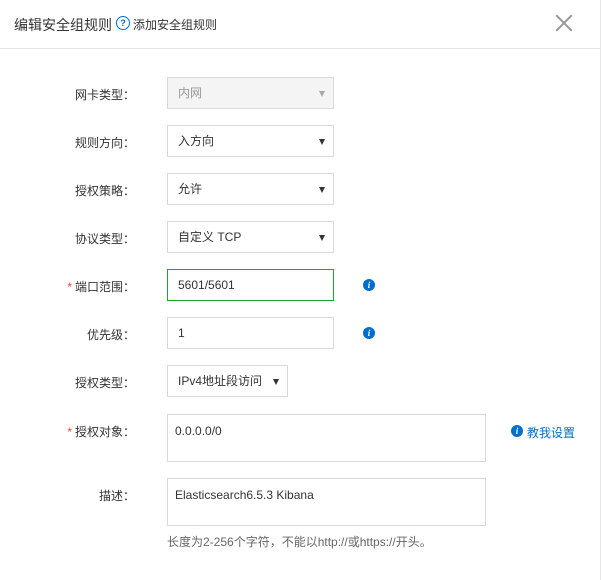 The image size is (601, 580). I want to click on priority-input: 1, so click(250, 333).